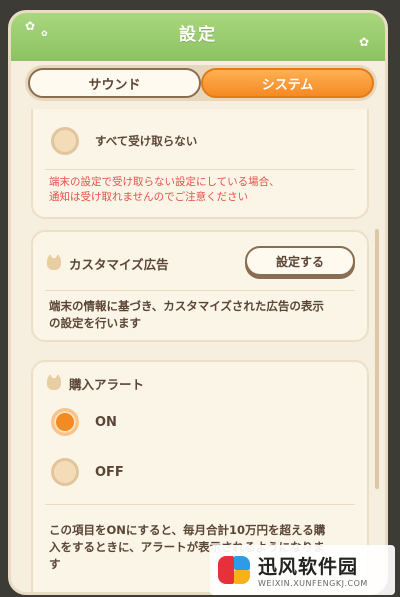 The width and height of the screenshot is (400, 597). Describe the element at coordinates (149, 197) in the screenshot. I see `notification-warning-line-2: 通知は受け取れませんのでご注意ください` at that location.